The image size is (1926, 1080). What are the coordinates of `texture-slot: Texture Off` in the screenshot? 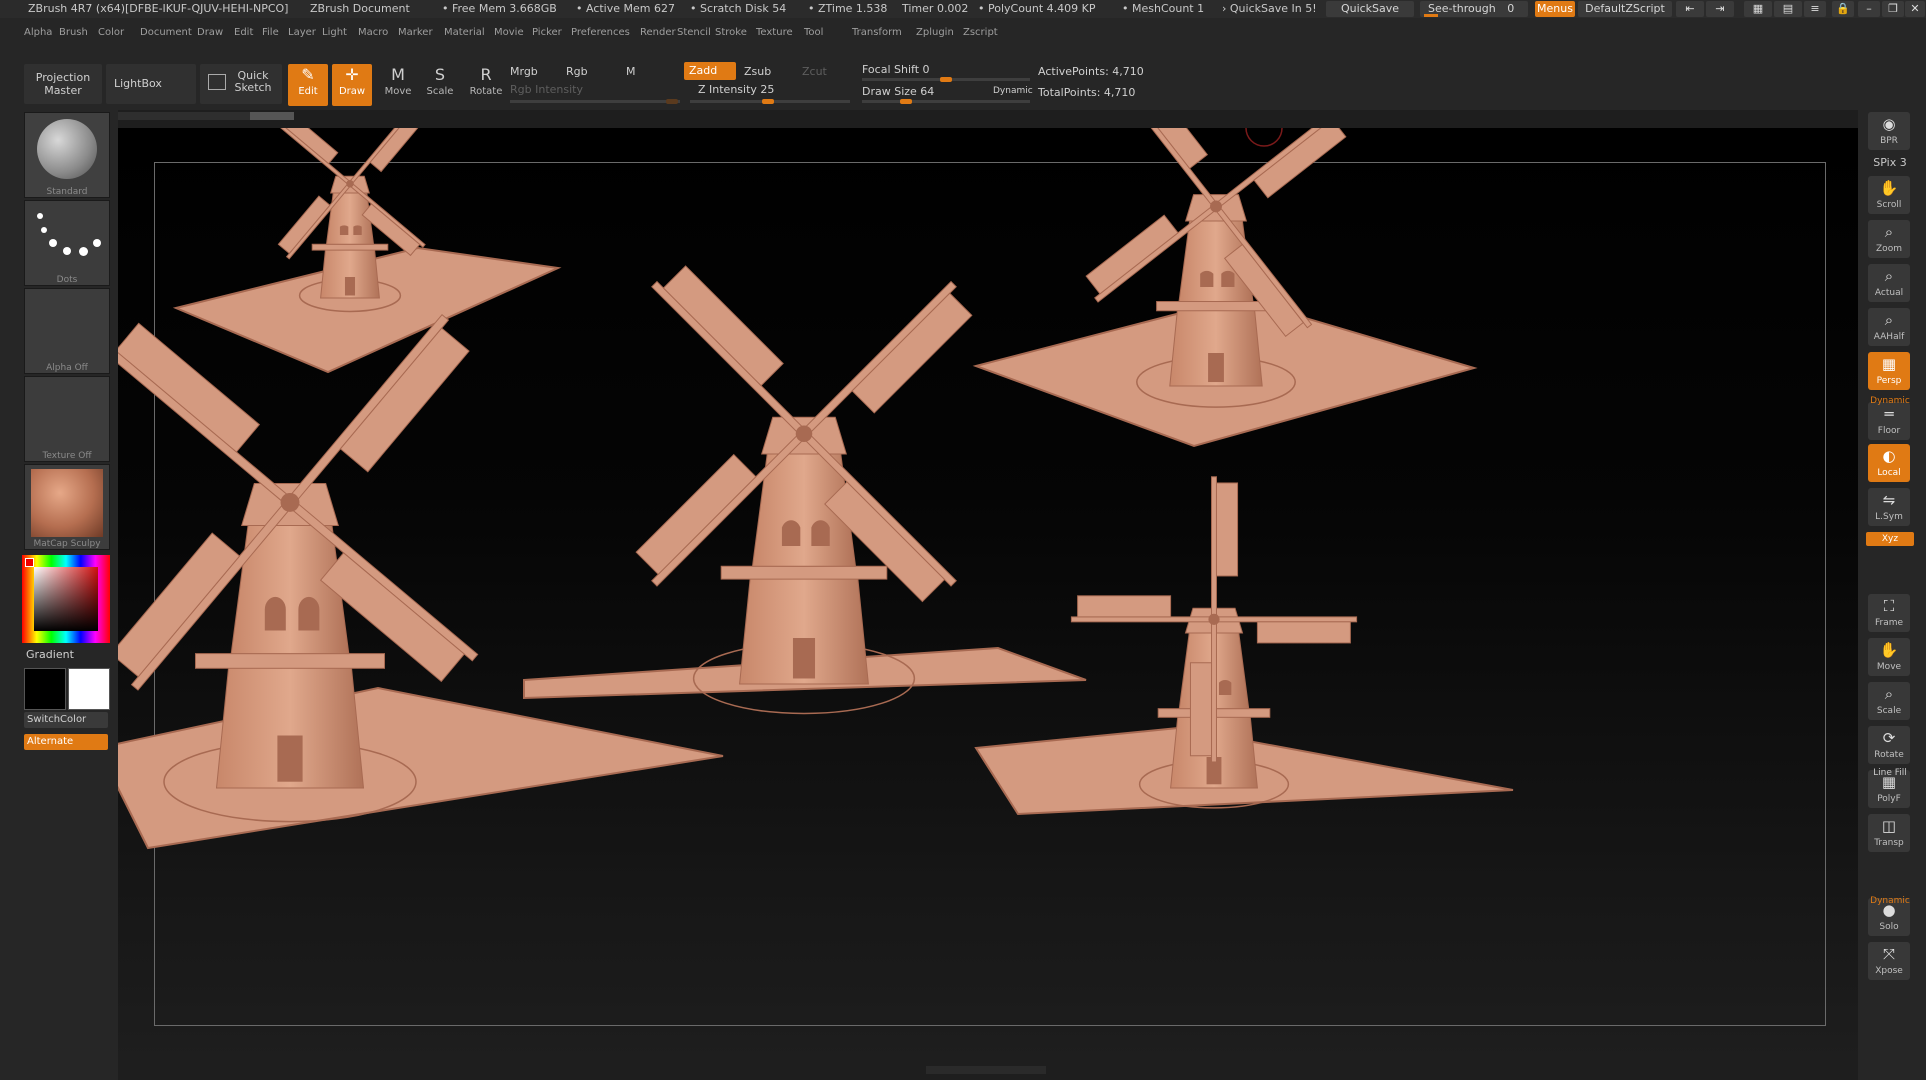 It's located at (67, 419).